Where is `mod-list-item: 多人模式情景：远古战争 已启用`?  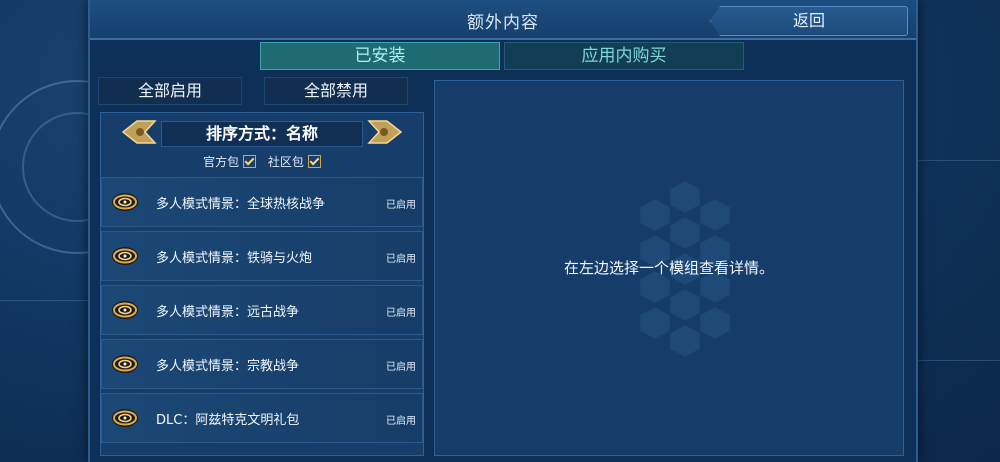 mod-list-item: 多人模式情景：远古战争 已启用 is located at coordinates (262, 310).